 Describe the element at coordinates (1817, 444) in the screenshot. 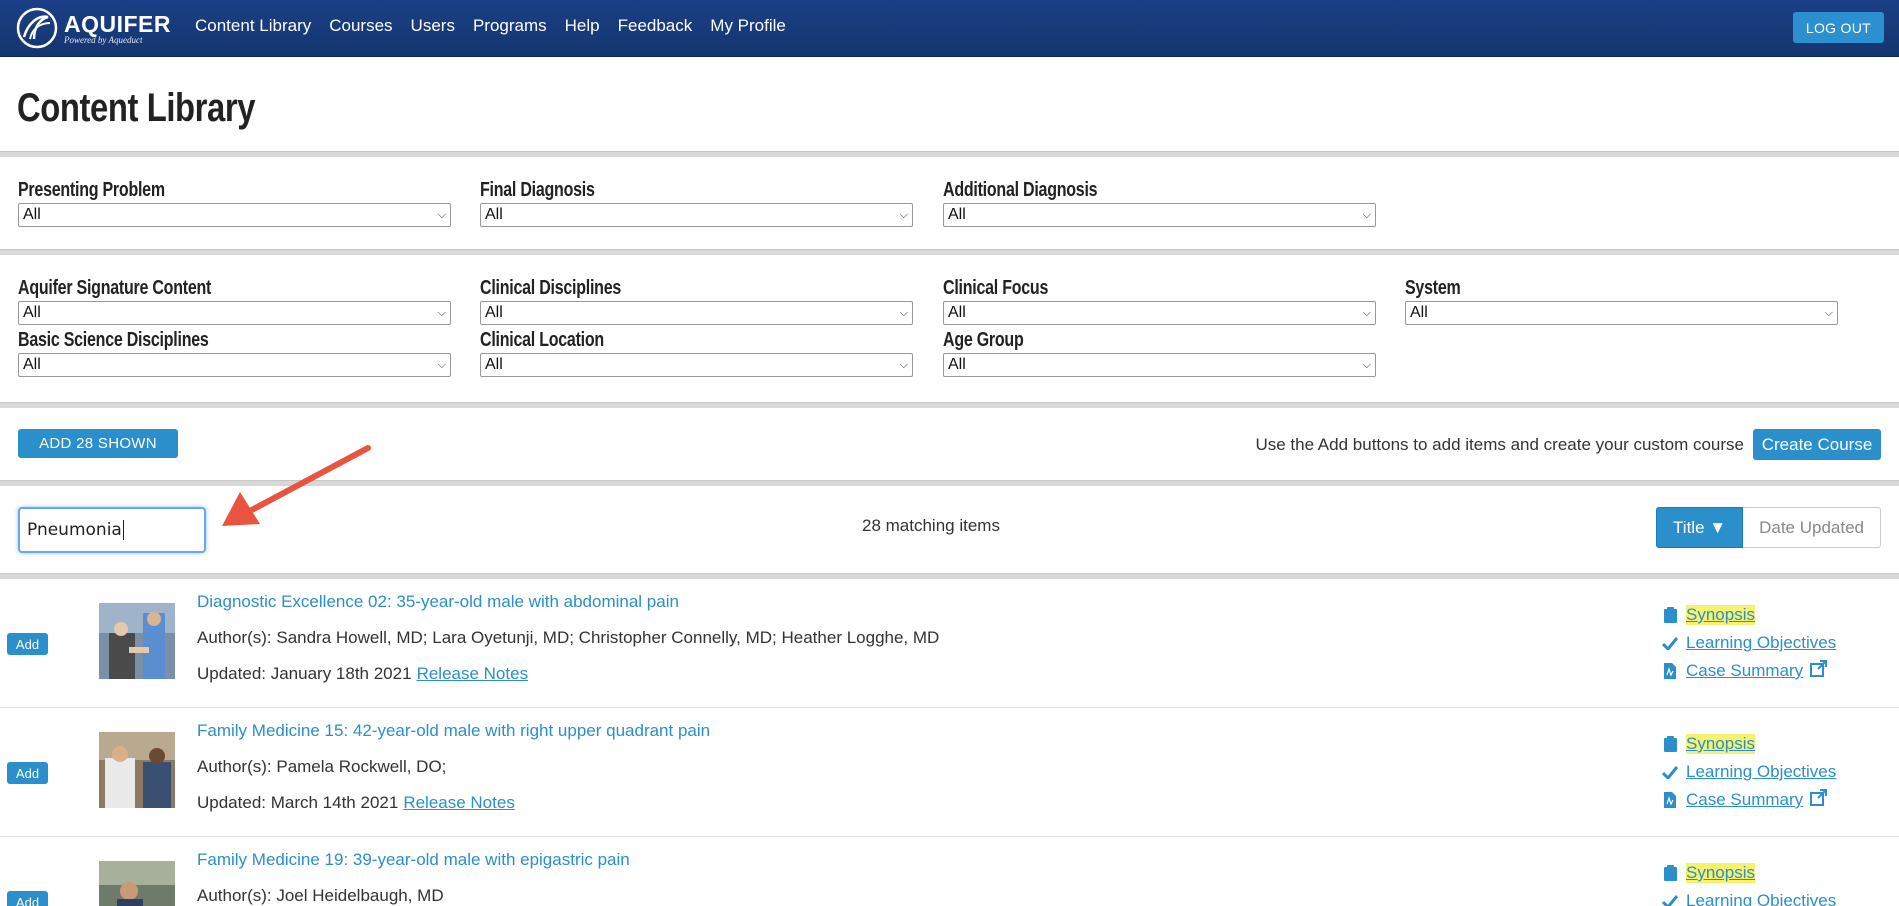

I see `create-course-button: Create Course` at that location.